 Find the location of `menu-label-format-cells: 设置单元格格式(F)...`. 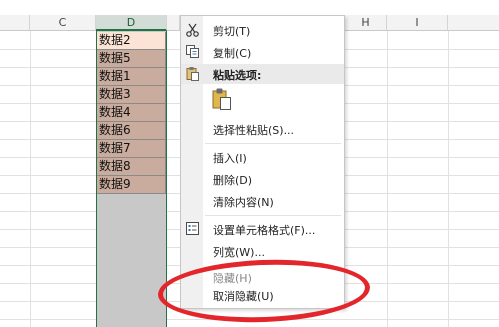

menu-label-format-cells: 设置单元格格式(F)... is located at coordinates (264, 230).